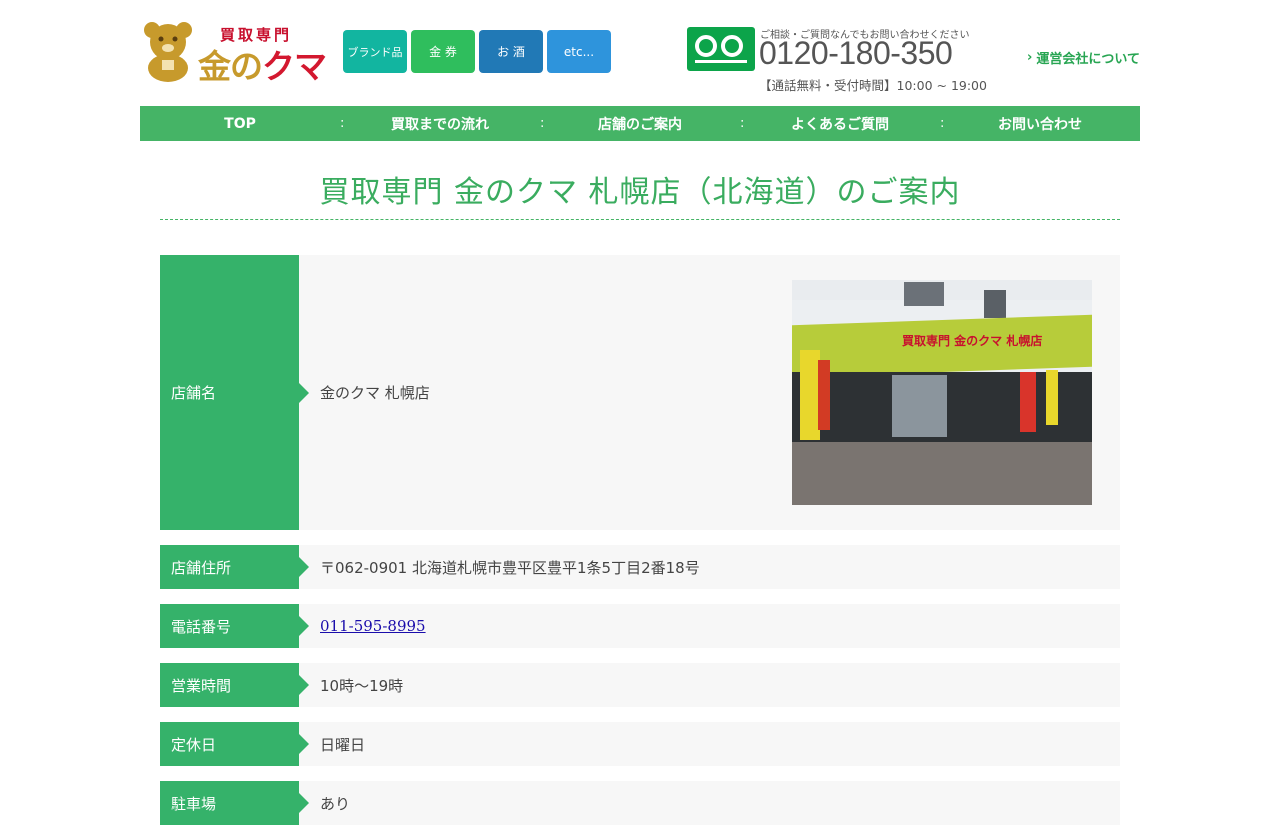  Describe the element at coordinates (343, 744) in the screenshot. I see `closed-day-value: 日曜日` at that location.